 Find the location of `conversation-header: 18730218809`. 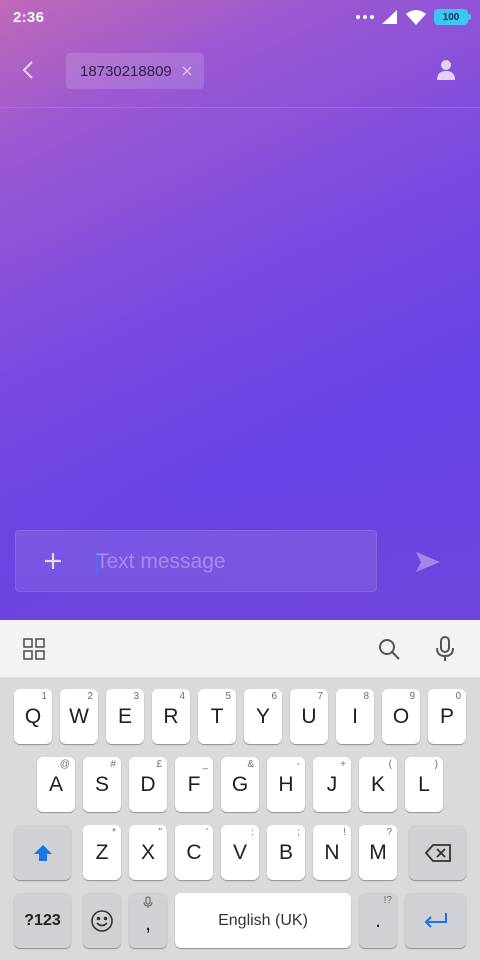

conversation-header: 18730218809 is located at coordinates (240, 71).